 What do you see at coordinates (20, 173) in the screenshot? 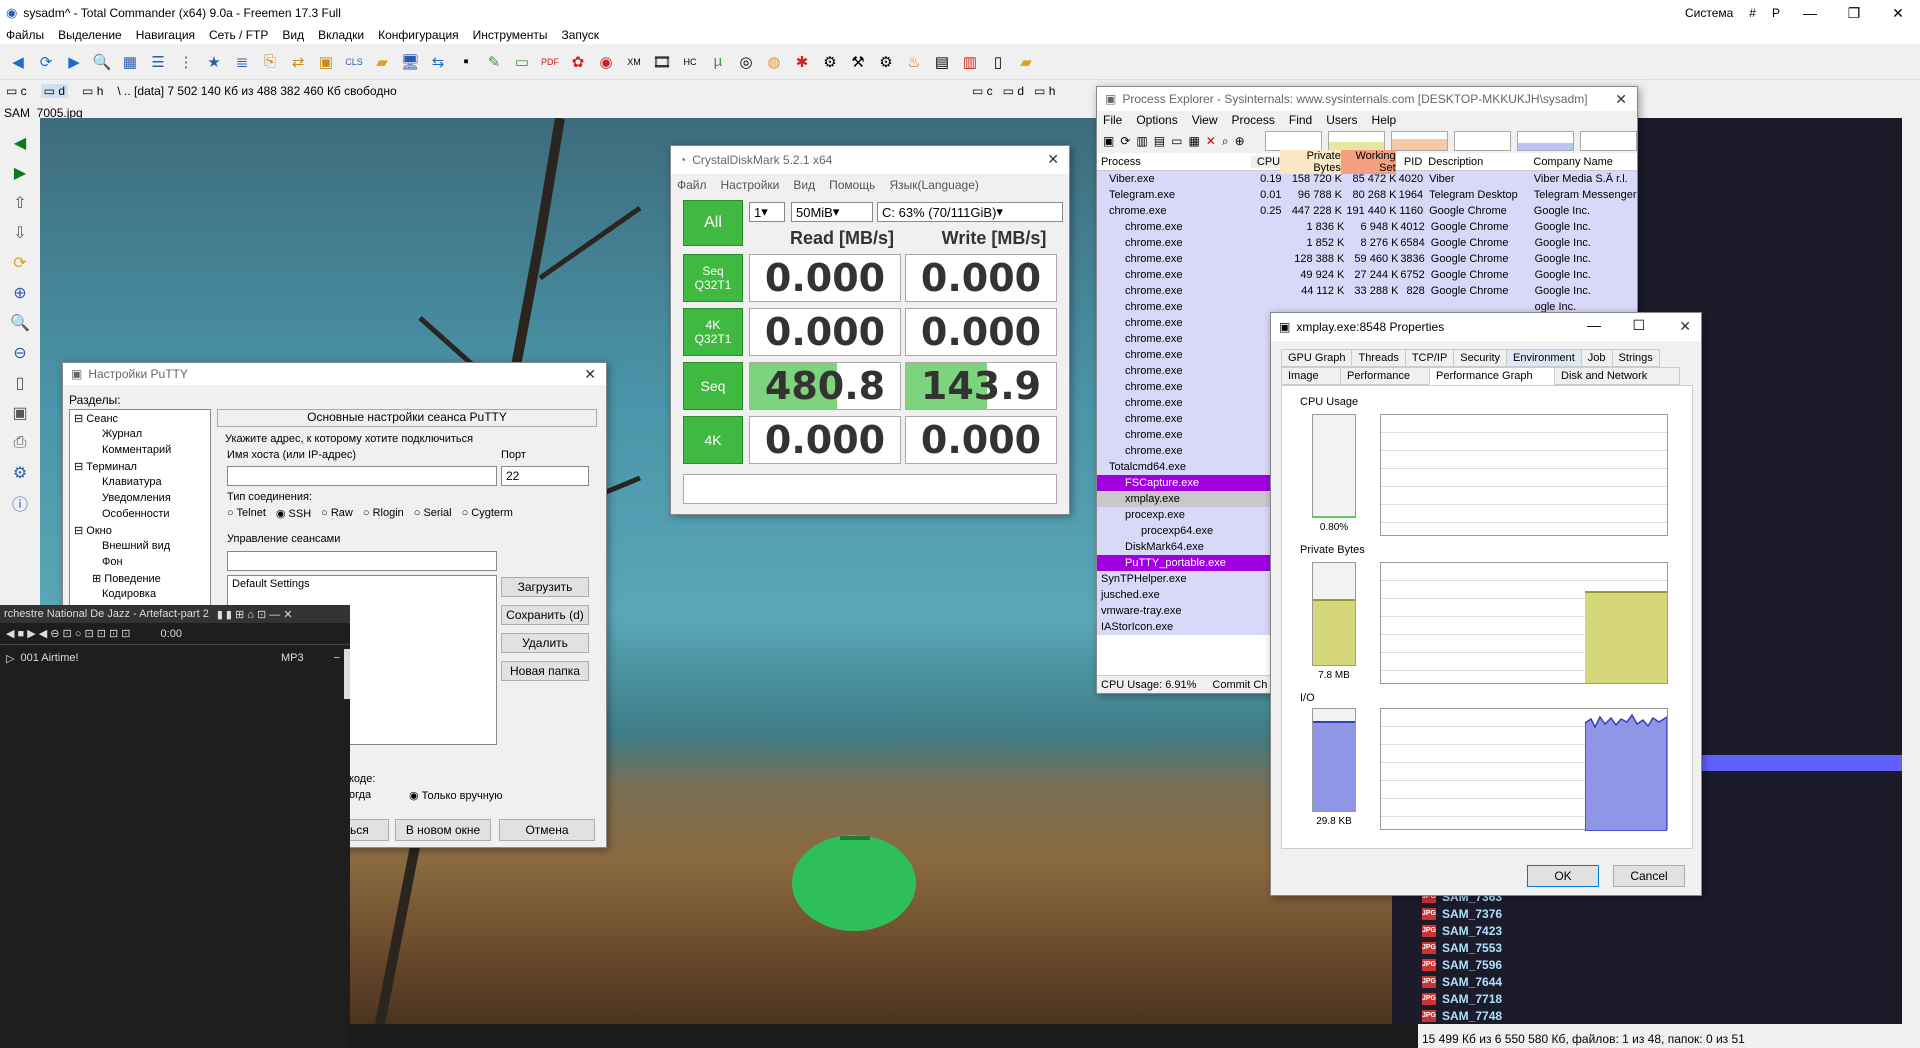
I see `next-arrow-icon: ▶` at bounding box center [20, 173].